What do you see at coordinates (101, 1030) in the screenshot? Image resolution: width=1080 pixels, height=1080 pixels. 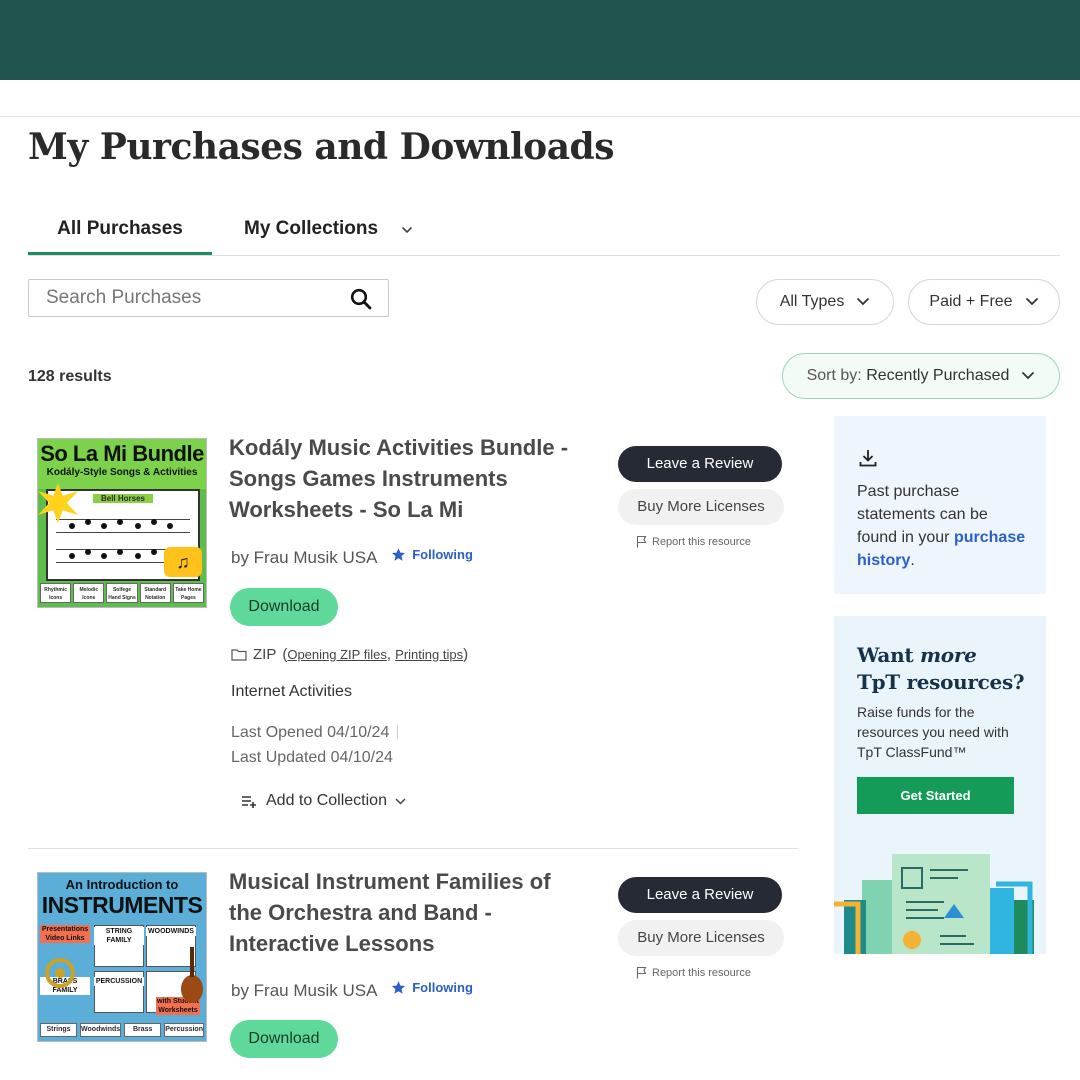 I see `feature-label: Woodwinds` at bounding box center [101, 1030].